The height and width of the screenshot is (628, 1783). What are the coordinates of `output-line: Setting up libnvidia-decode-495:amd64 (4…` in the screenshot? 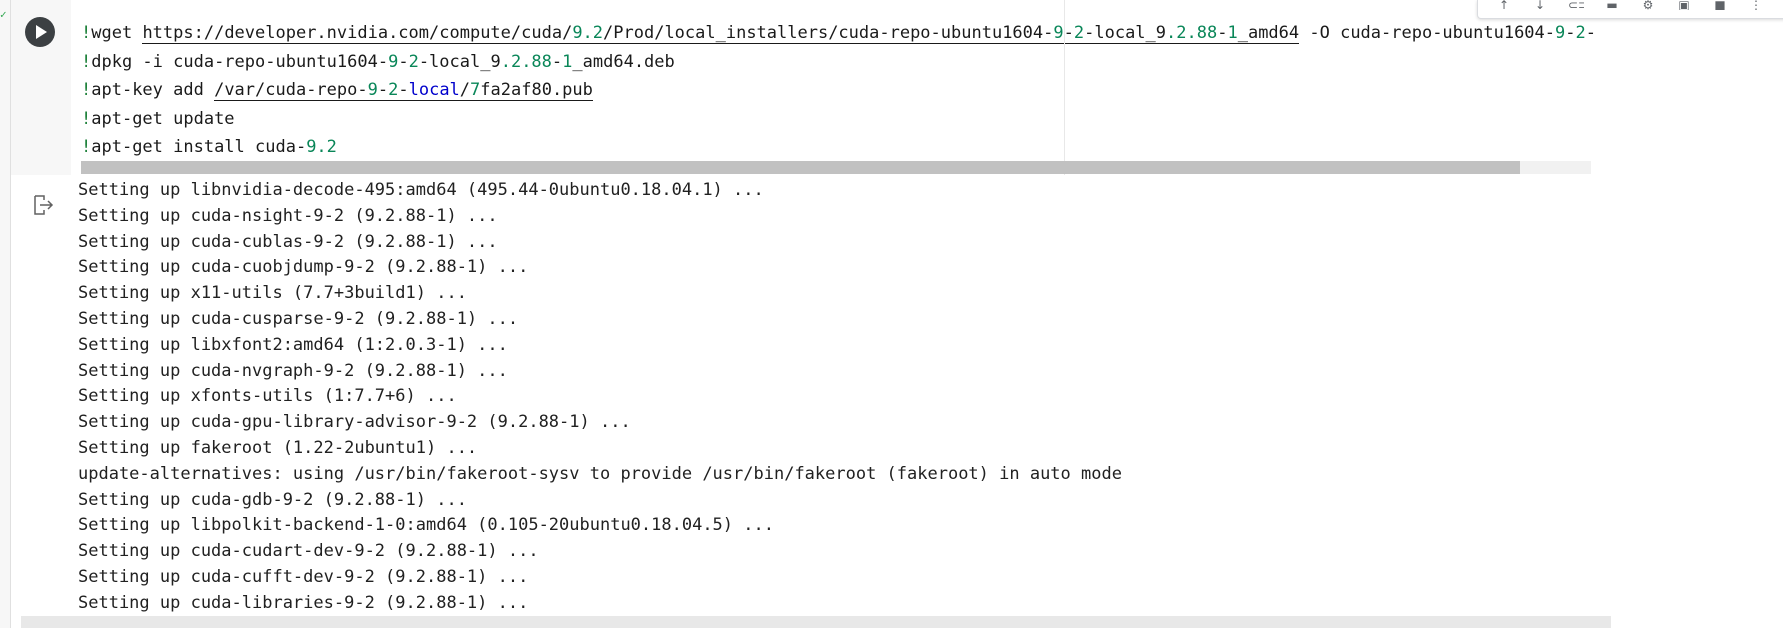 It's located at (421, 190).